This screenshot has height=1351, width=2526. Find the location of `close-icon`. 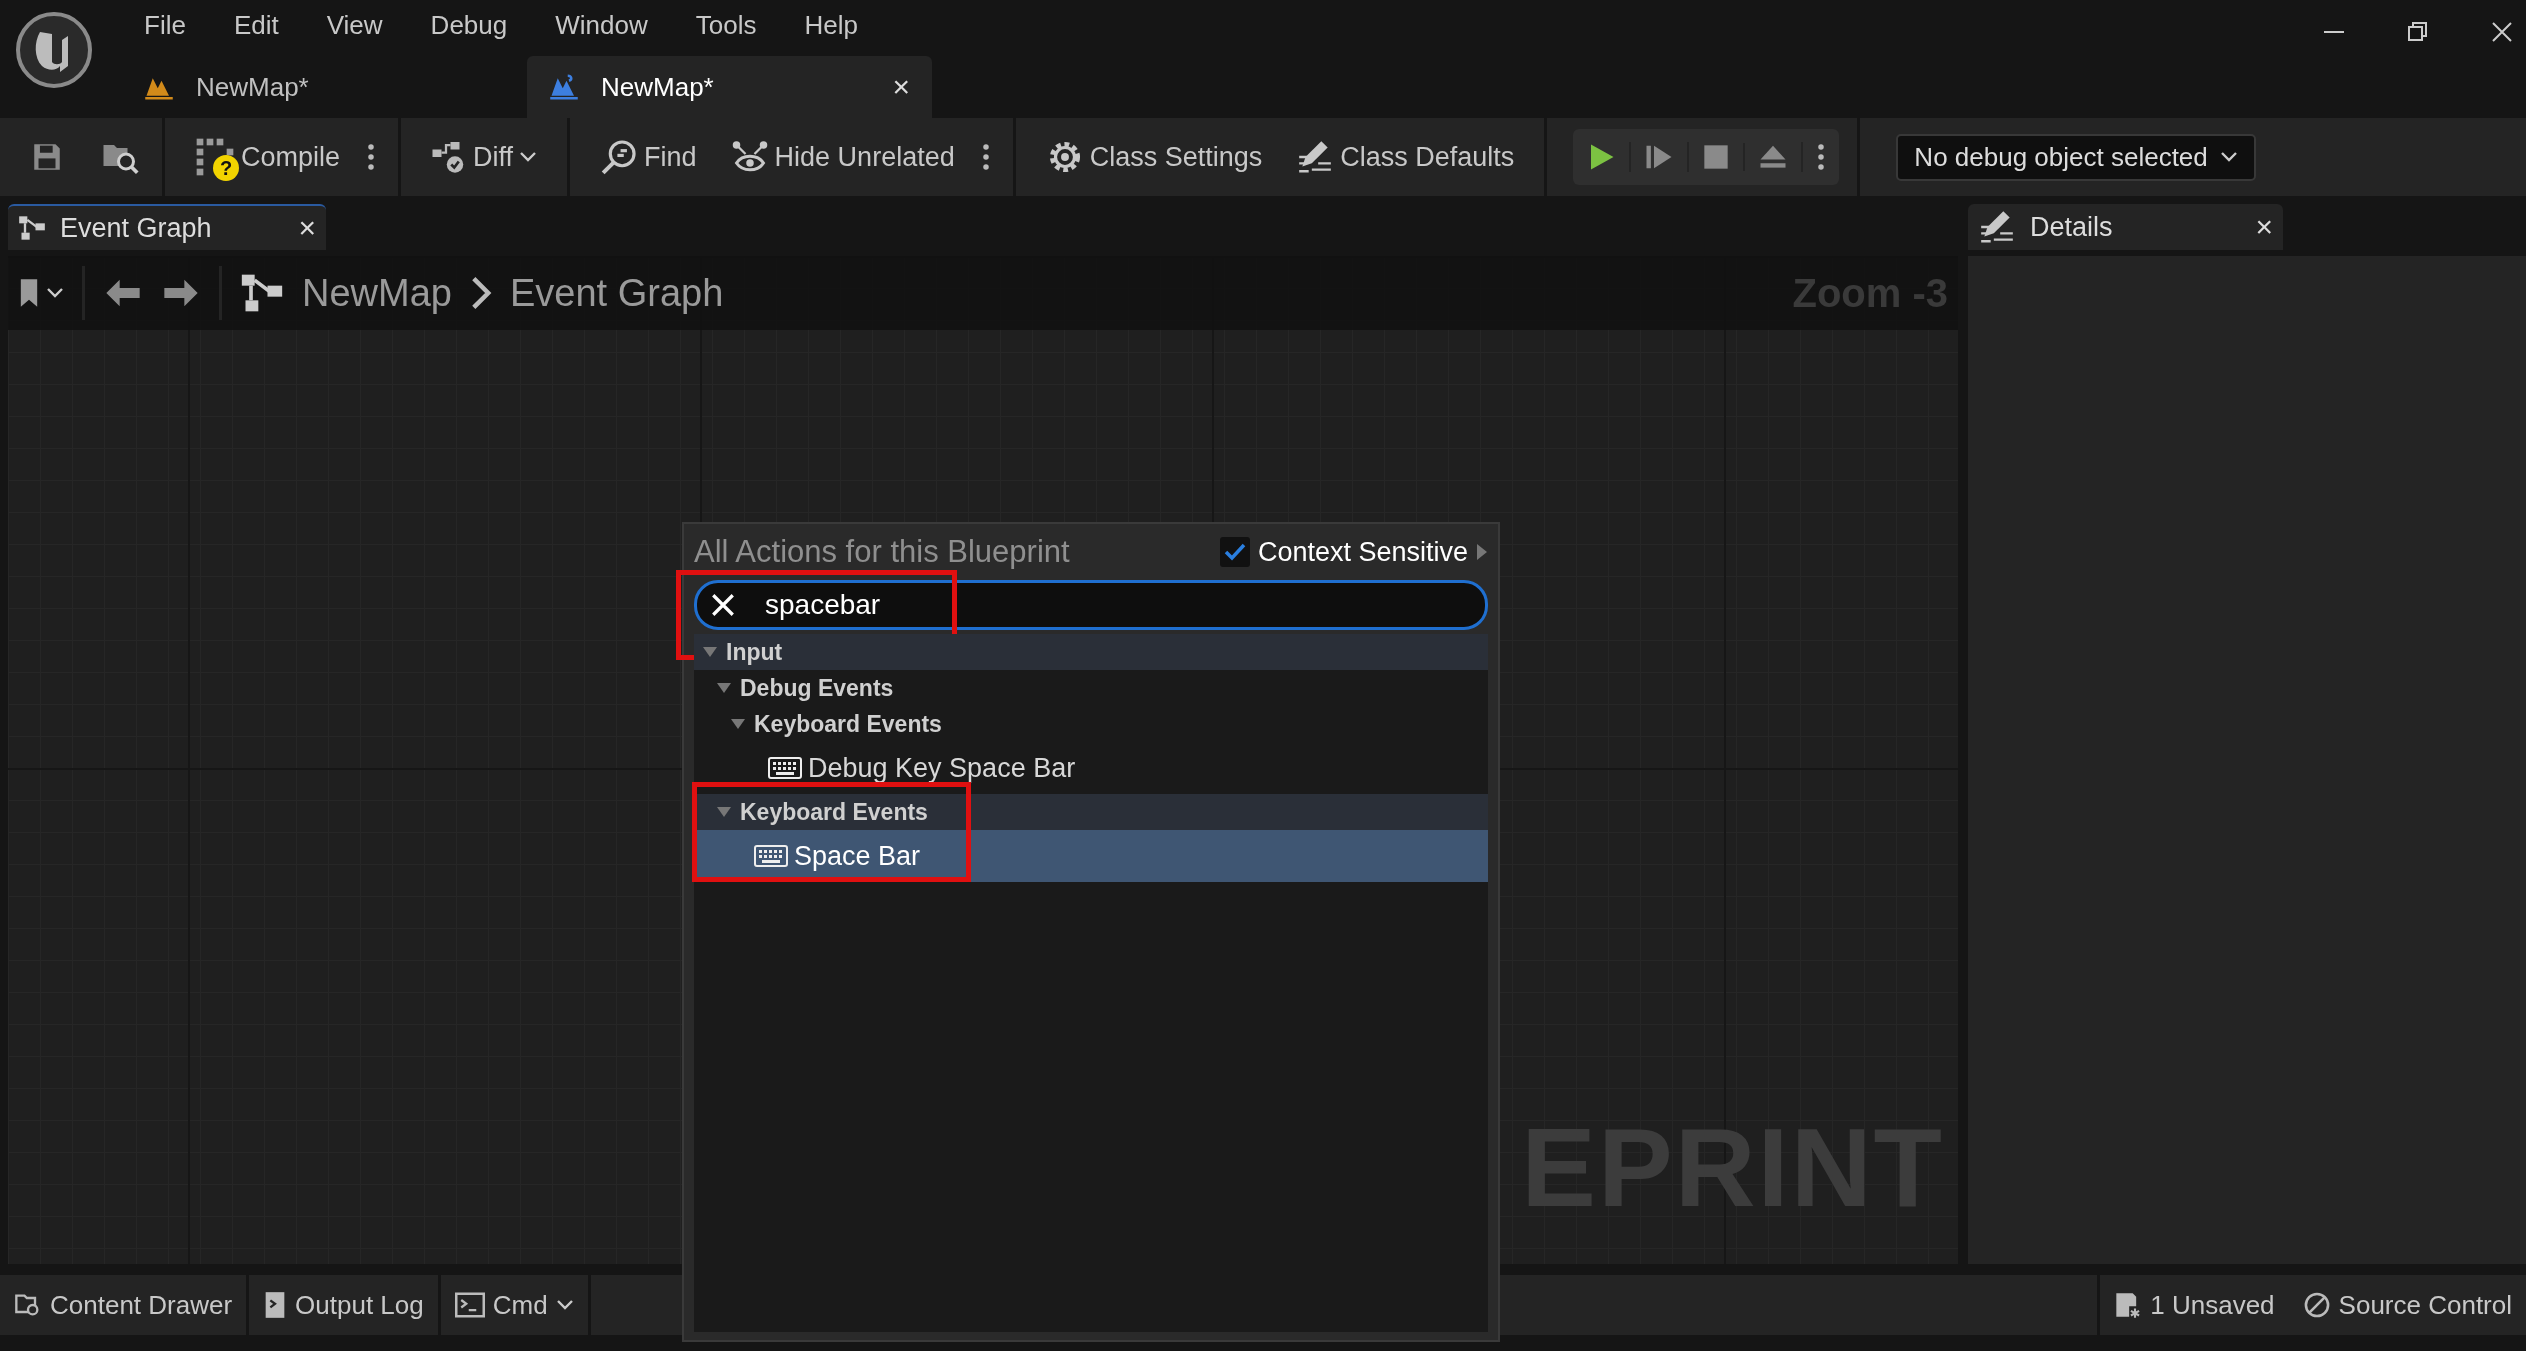

close-icon is located at coordinates (2502, 32).